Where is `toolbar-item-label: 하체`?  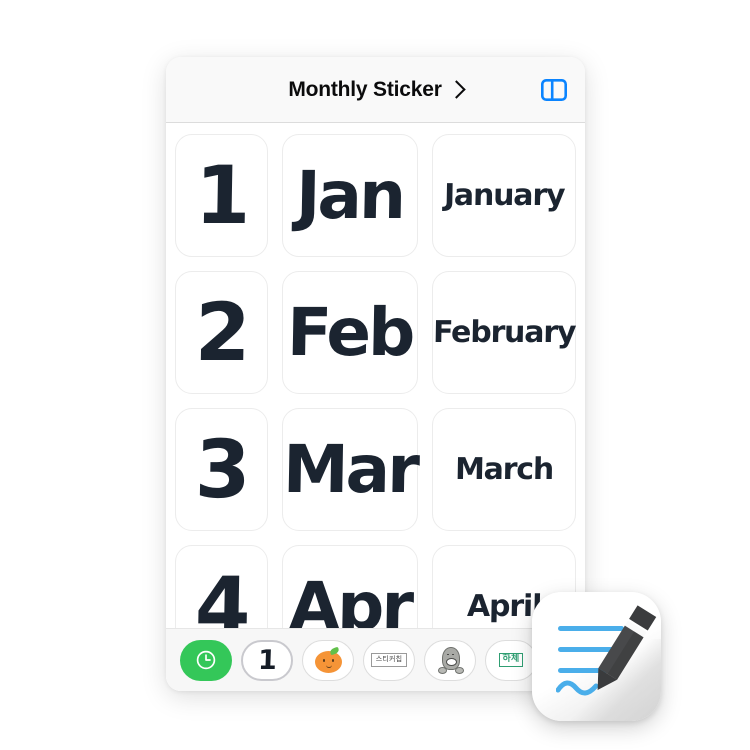
toolbar-item-label: 하체 is located at coordinates (511, 660).